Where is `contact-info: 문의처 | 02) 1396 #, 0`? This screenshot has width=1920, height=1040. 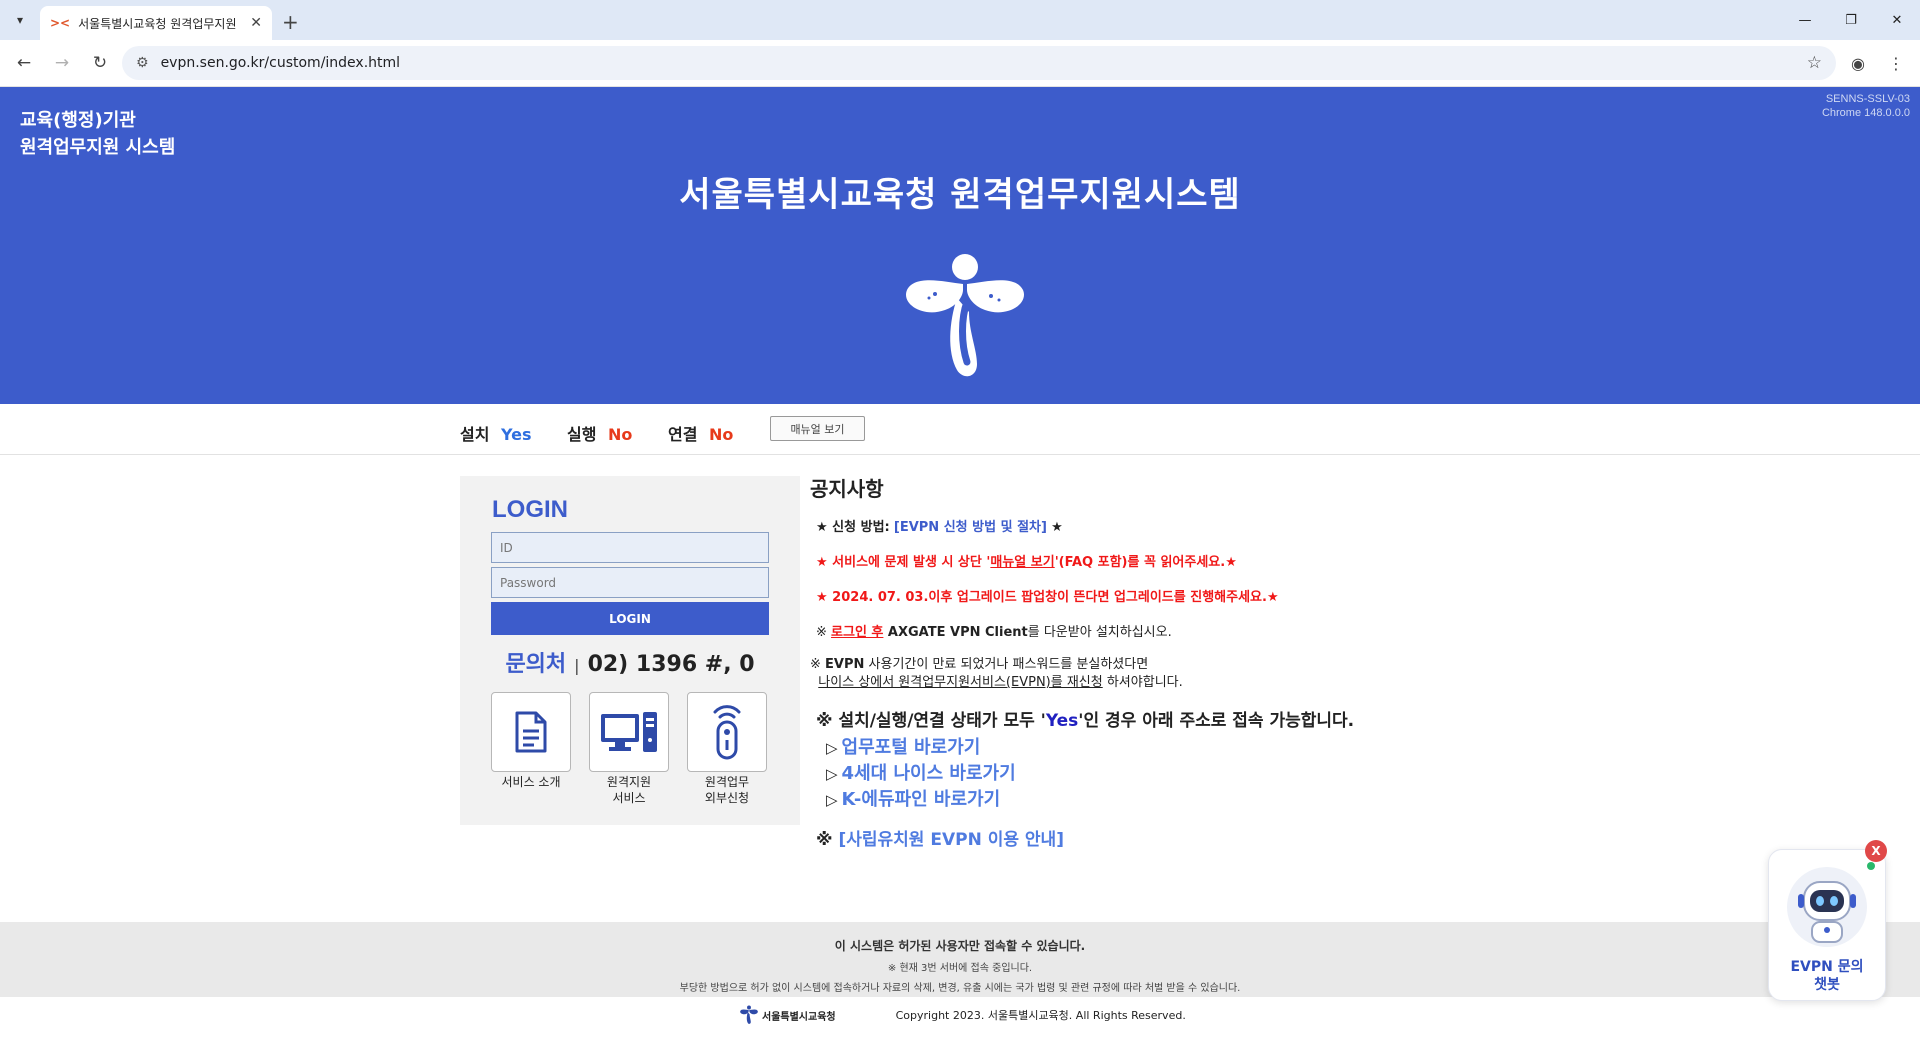
contact-info: 문의처 | 02) 1396 #, 0 is located at coordinates (630, 662).